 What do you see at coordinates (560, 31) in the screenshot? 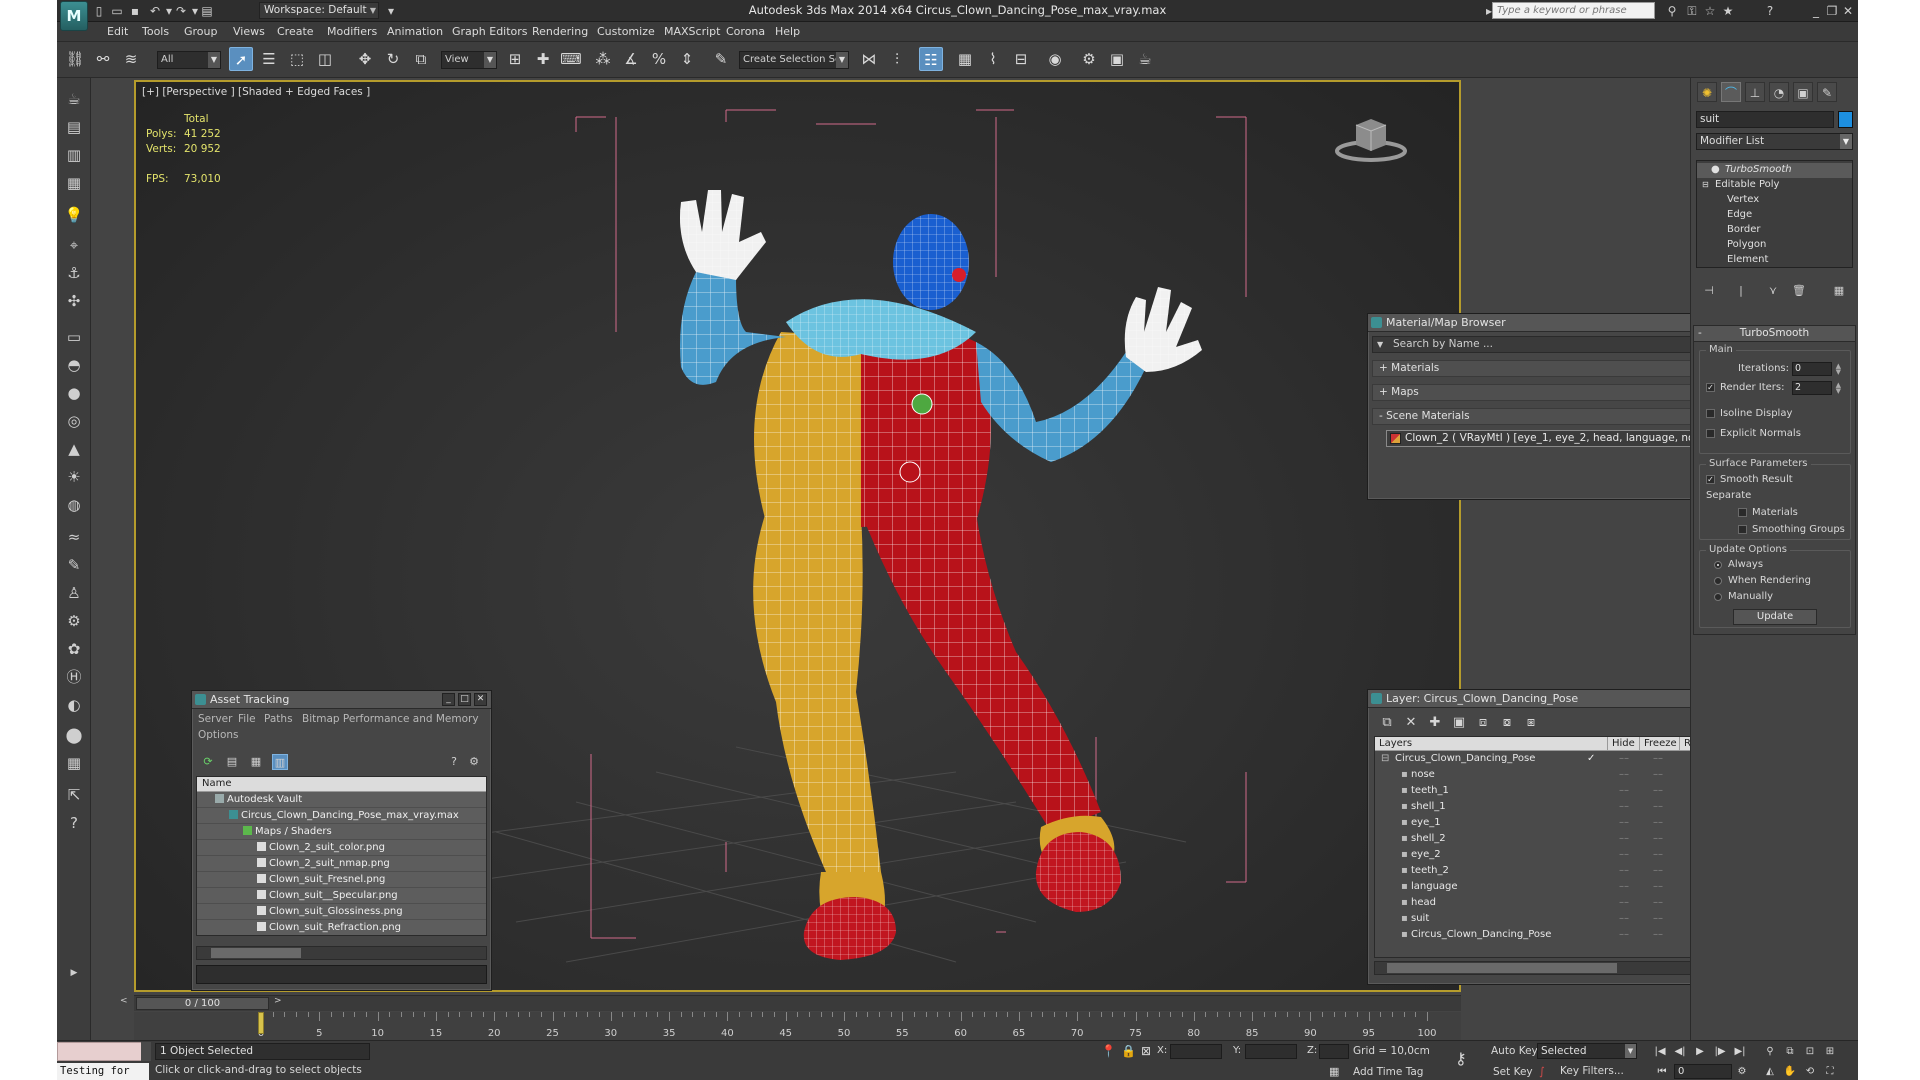
I see `menu-rendering: Rendering` at bounding box center [560, 31].